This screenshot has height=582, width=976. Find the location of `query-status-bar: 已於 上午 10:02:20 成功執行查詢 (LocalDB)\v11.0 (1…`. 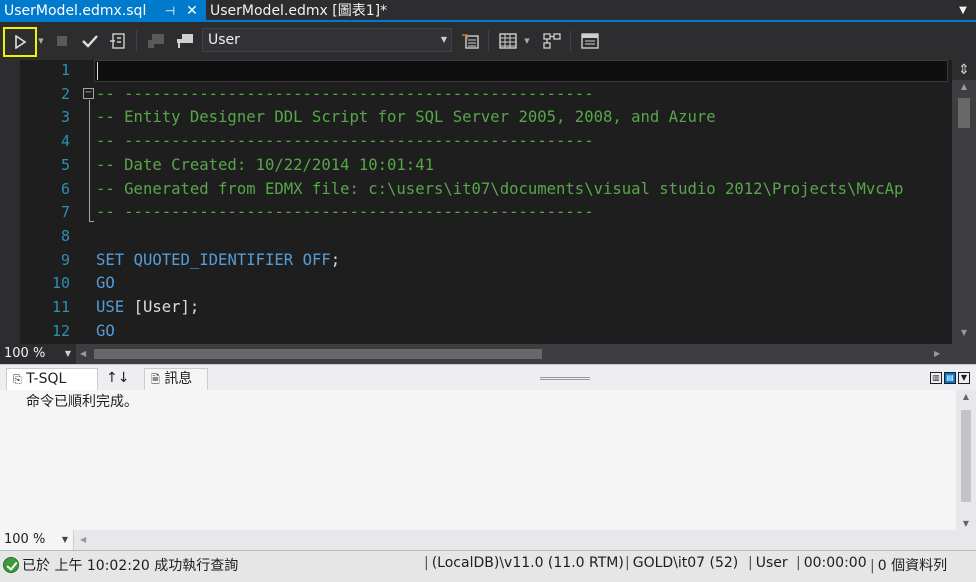

query-status-bar: 已於 上午 10:02:20 成功執行查詢 (LocalDB)\v11.0 (1… is located at coordinates (488, 566).